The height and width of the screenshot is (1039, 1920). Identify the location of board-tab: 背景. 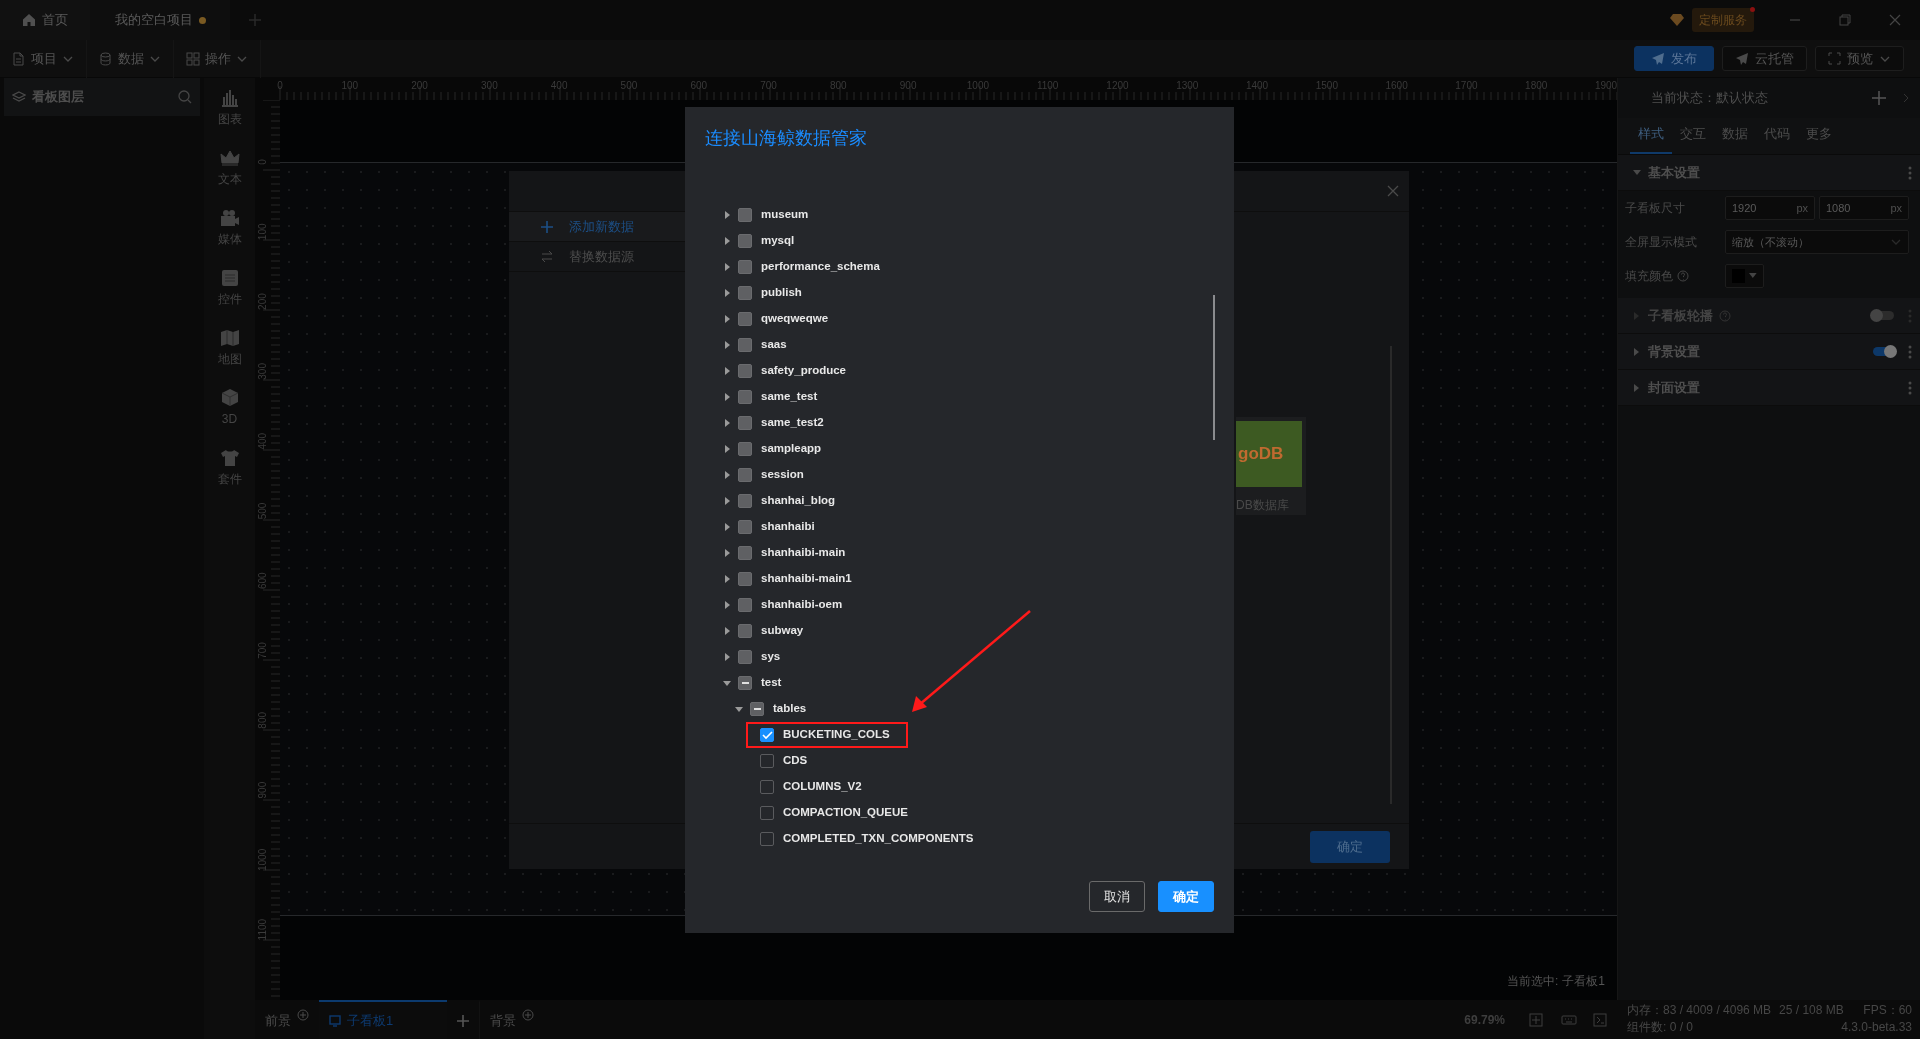
(512, 1019).